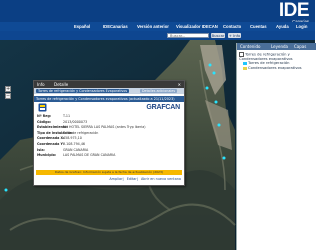 This screenshot has height=250, width=320. What do you see at coordinates (197, 27) in the screenshot?
I see `nav-viewer: Visualizador IDECAN` at bounding box center [197, 27].